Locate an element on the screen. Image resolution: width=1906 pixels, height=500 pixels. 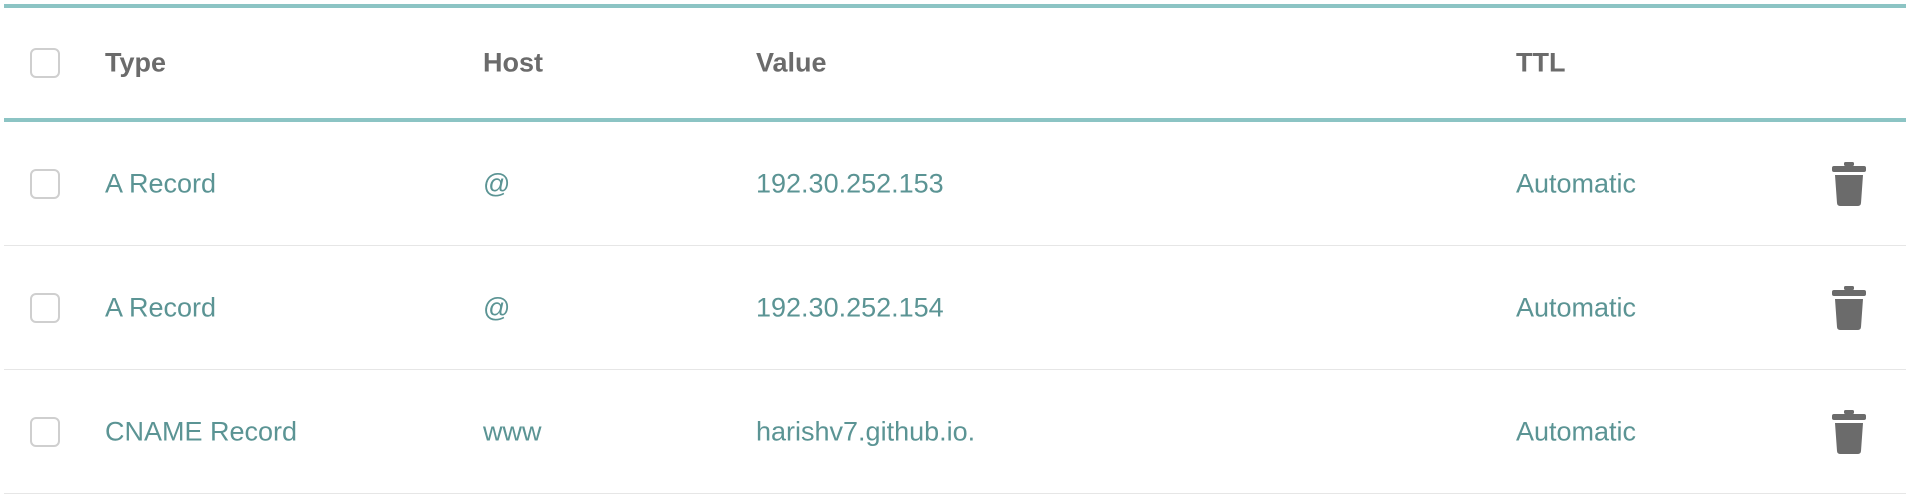
header-host: Host is located at coordinates (513, 63).